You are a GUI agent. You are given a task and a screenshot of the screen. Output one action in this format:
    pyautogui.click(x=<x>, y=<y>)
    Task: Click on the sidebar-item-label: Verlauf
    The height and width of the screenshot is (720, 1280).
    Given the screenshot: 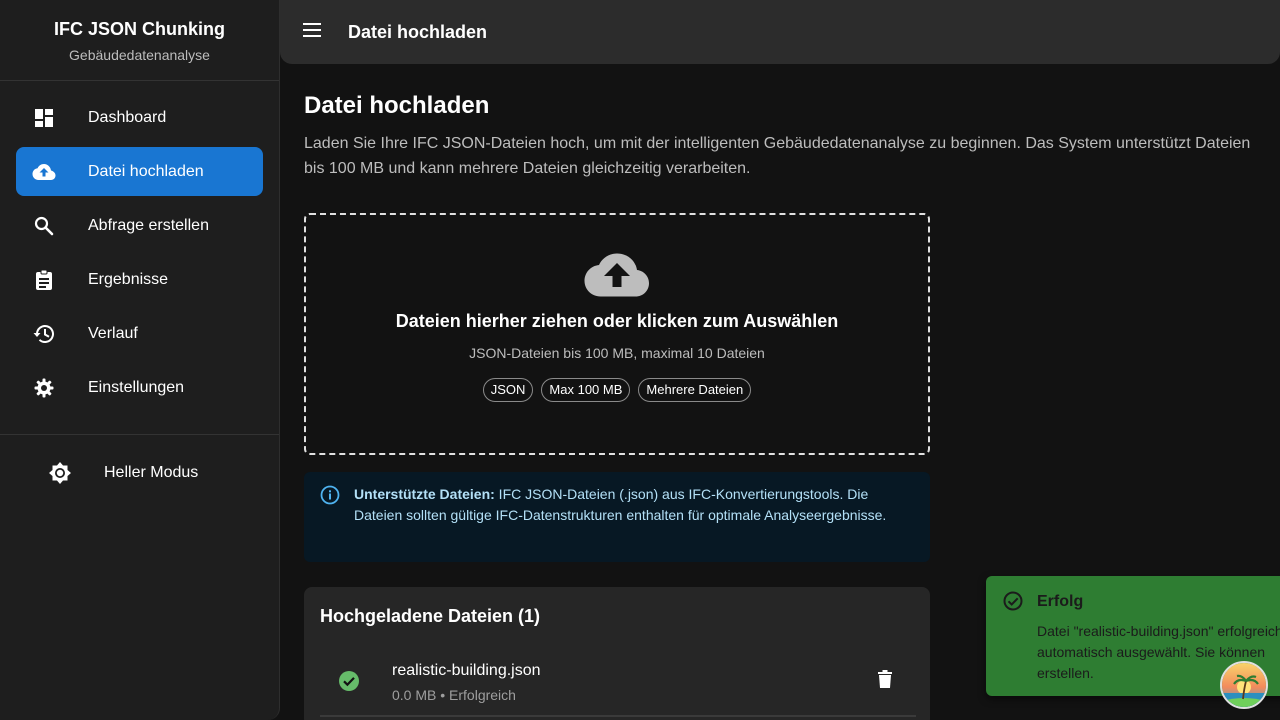 What is the action you would take?
    pyautogui.click(x=113, y=333)
    